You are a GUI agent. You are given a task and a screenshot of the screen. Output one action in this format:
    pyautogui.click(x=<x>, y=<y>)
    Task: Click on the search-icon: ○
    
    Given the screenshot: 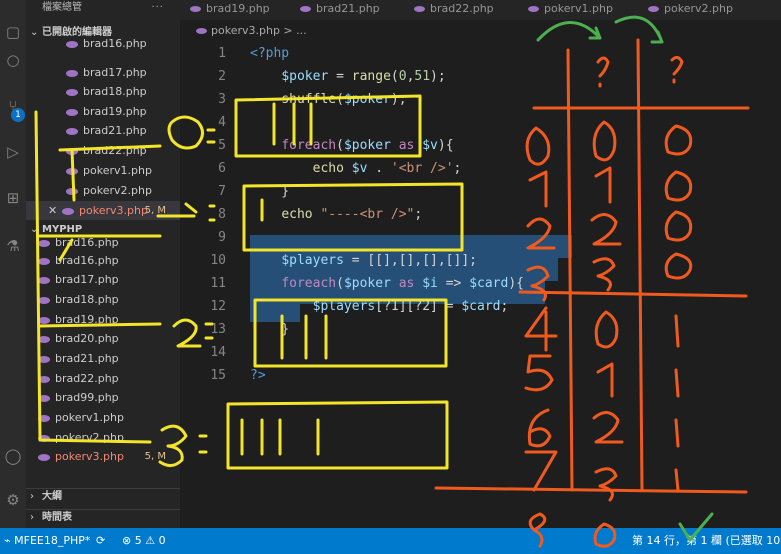 What is the action you would take?
    pyautogui.click(x=13, y=60)
    